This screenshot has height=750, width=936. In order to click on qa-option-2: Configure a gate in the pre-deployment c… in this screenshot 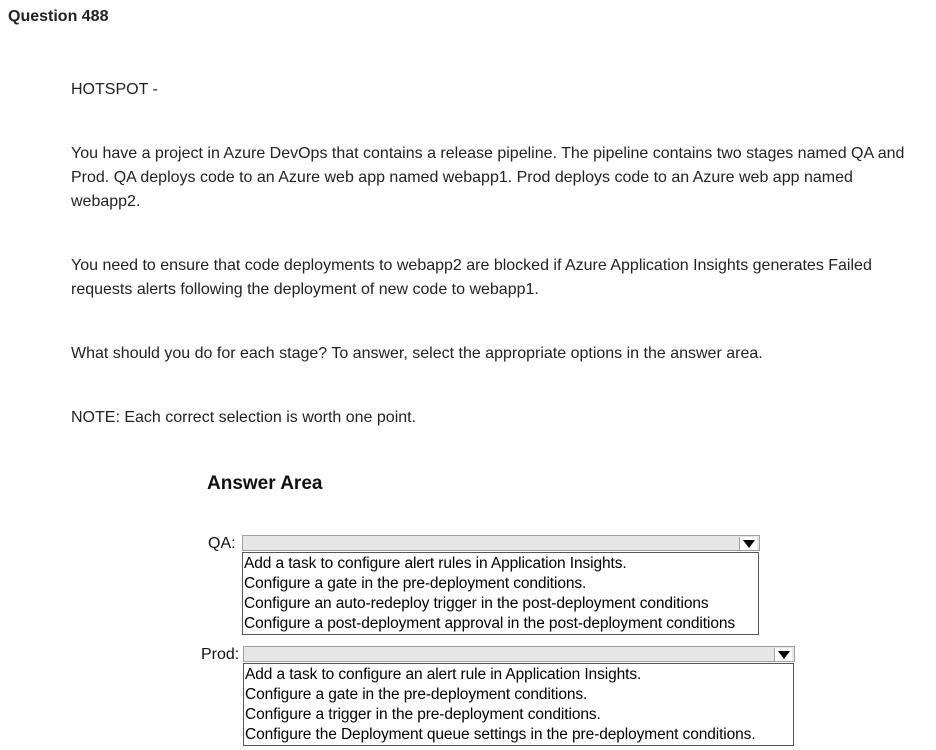, I will do `click(501, 584)`.